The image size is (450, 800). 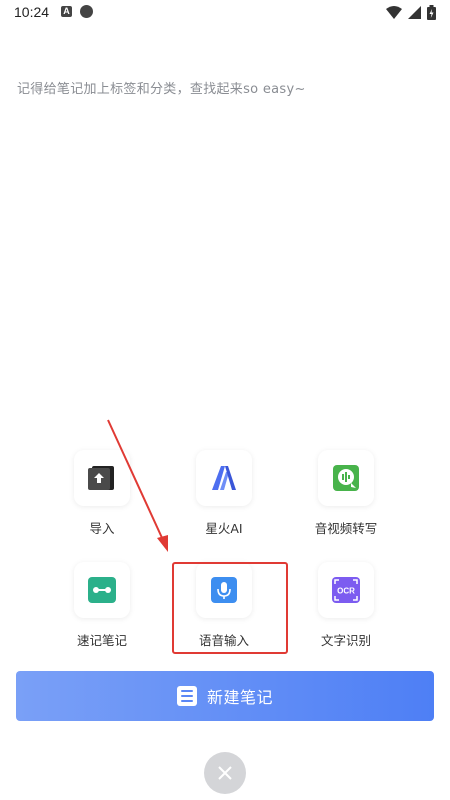 I want to click on note-icon, so click(x=186, y=696).